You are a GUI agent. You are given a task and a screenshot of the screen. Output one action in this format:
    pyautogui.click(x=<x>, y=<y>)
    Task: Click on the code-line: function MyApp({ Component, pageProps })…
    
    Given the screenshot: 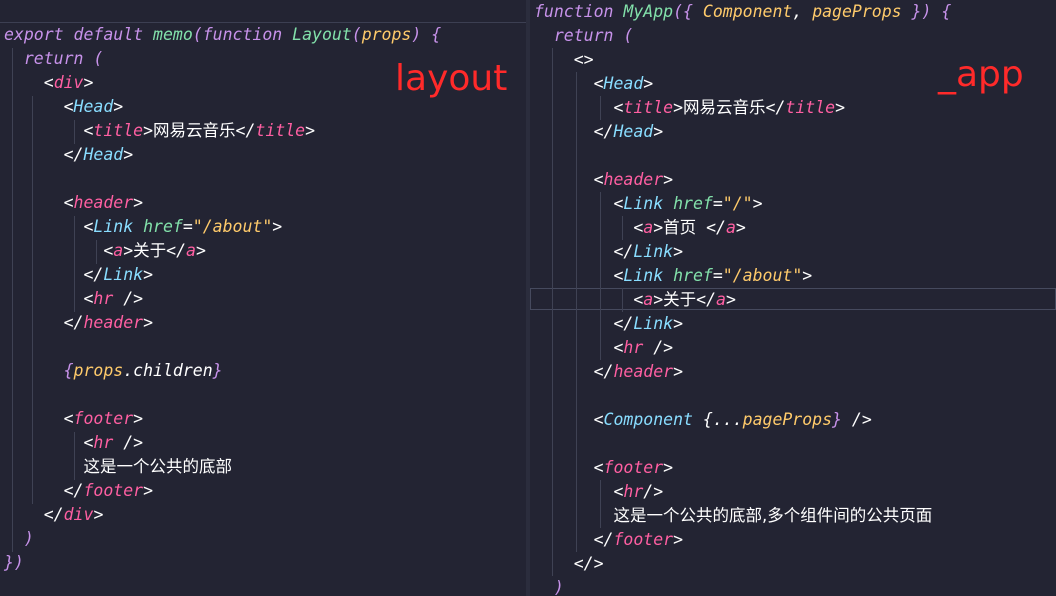 What is the action you would take?
    pyautogui.click(x=742, y=12)
    